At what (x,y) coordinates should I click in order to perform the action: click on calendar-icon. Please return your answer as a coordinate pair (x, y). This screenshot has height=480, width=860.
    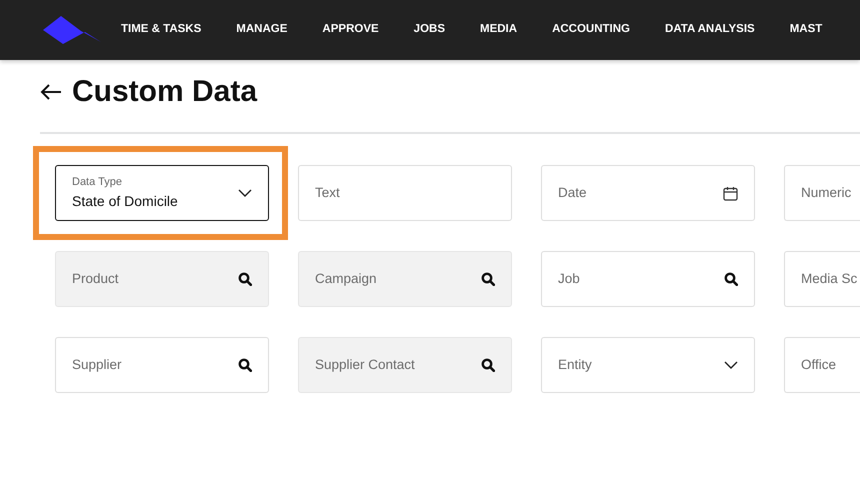
    Looking at the image, I should click on (730, 193).